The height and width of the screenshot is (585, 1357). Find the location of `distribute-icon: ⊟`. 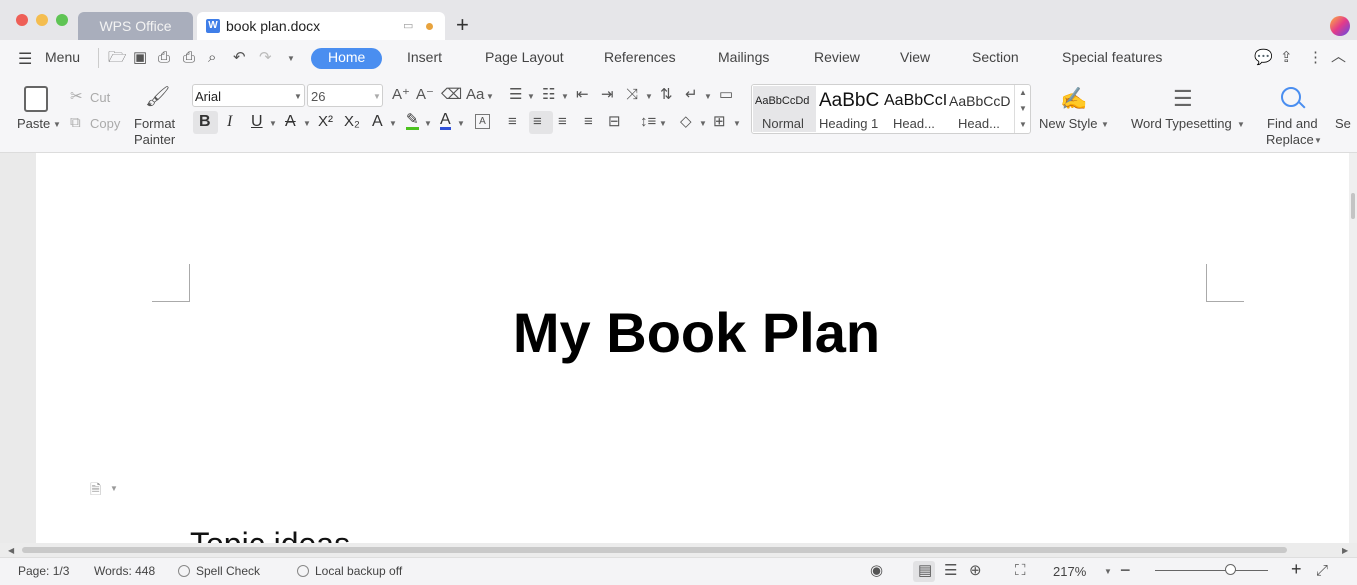

distribute-icon: ⊟ is located at coordinates (614, 121).